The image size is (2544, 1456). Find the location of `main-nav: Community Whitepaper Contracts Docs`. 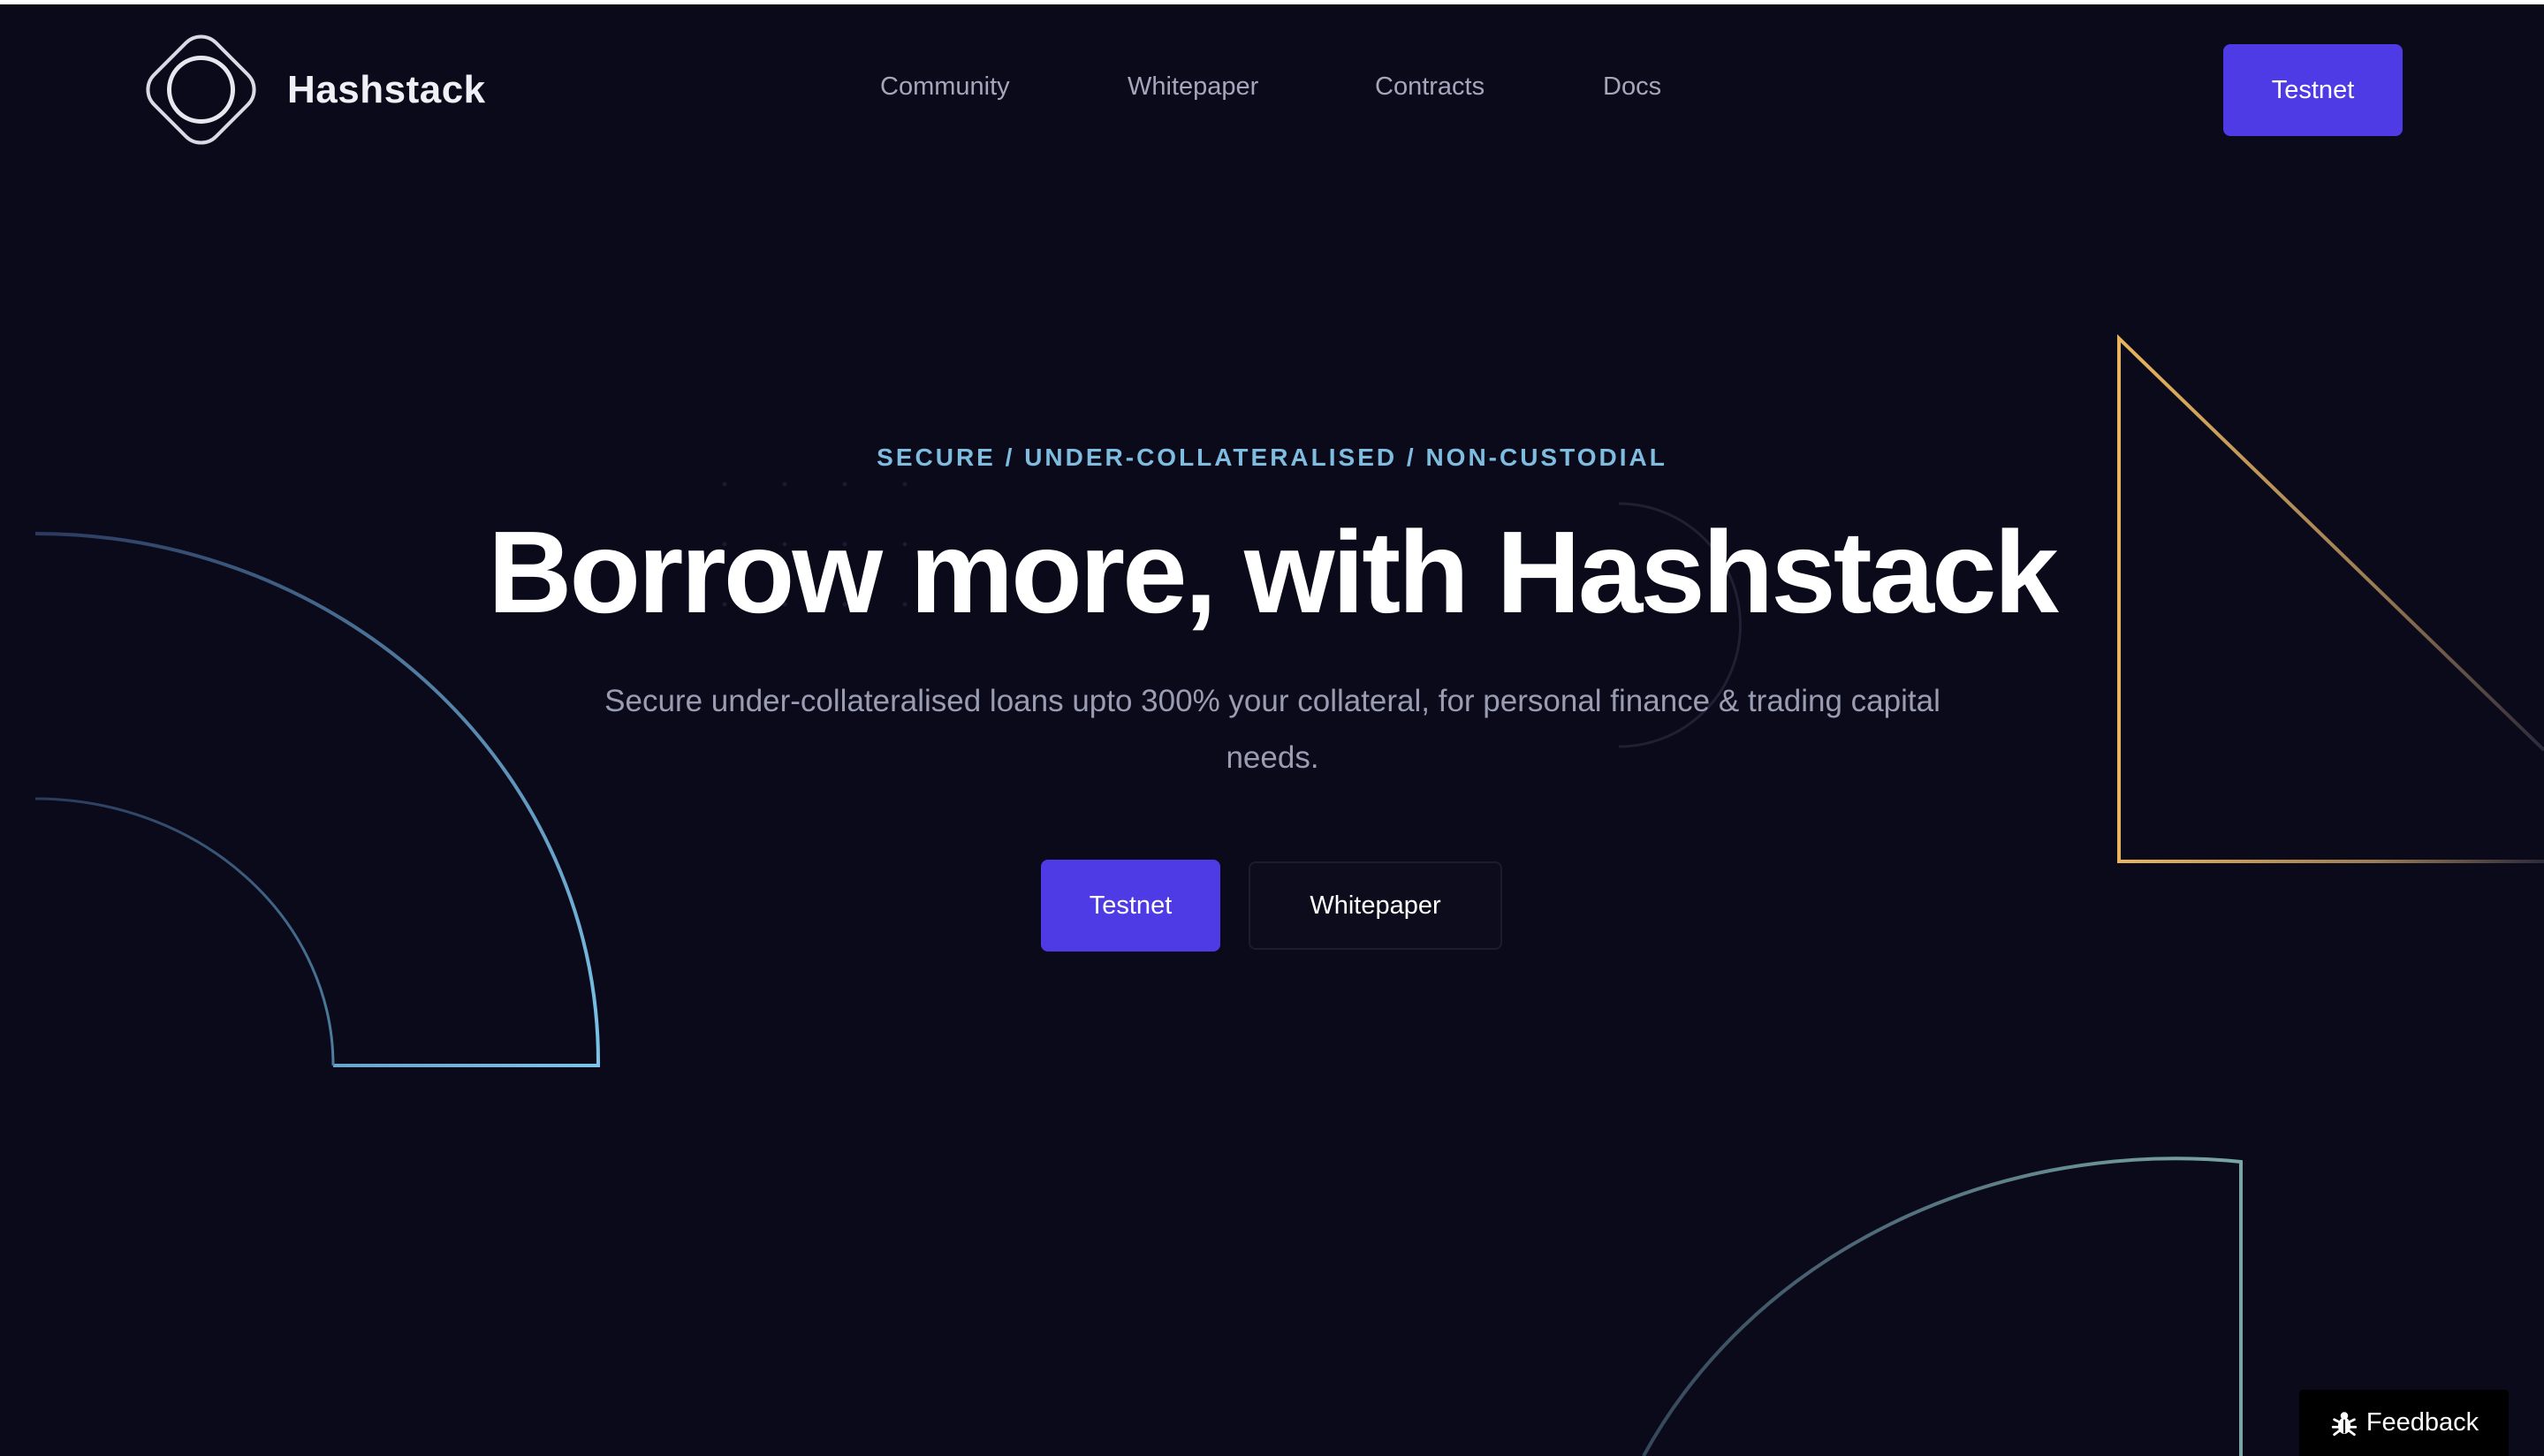

main-nav: Community Whitepaper Contracts Docs is located at coordinates (1272, 90).